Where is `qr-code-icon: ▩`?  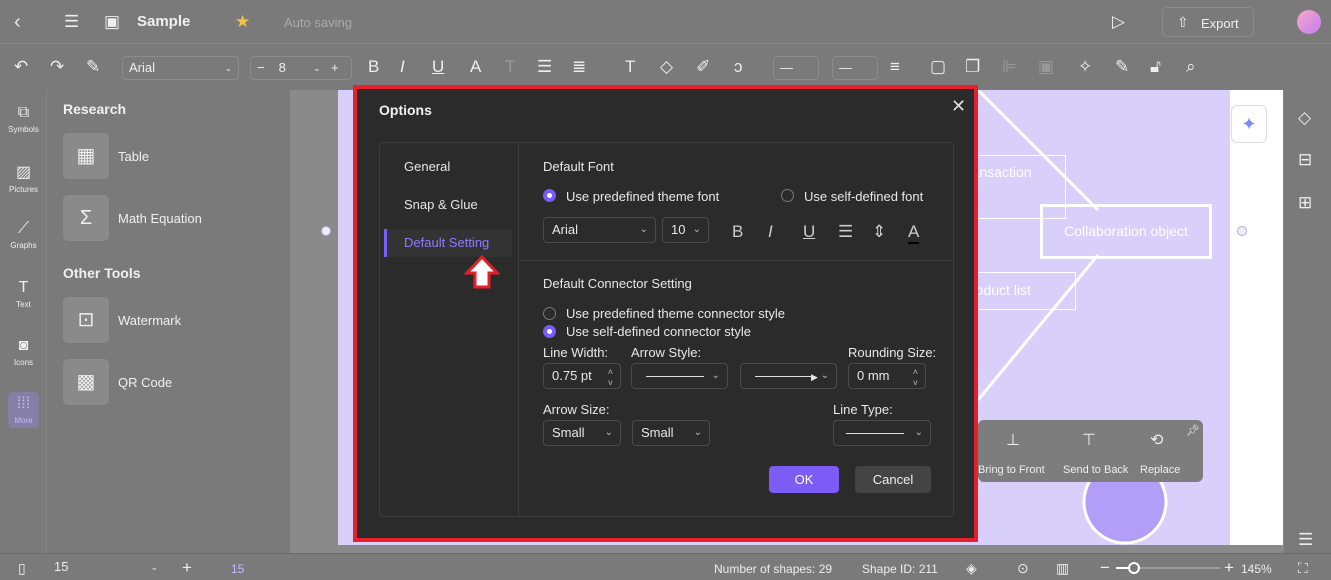
qr-code-icon: ▩ is located at coordinates (86, 382).